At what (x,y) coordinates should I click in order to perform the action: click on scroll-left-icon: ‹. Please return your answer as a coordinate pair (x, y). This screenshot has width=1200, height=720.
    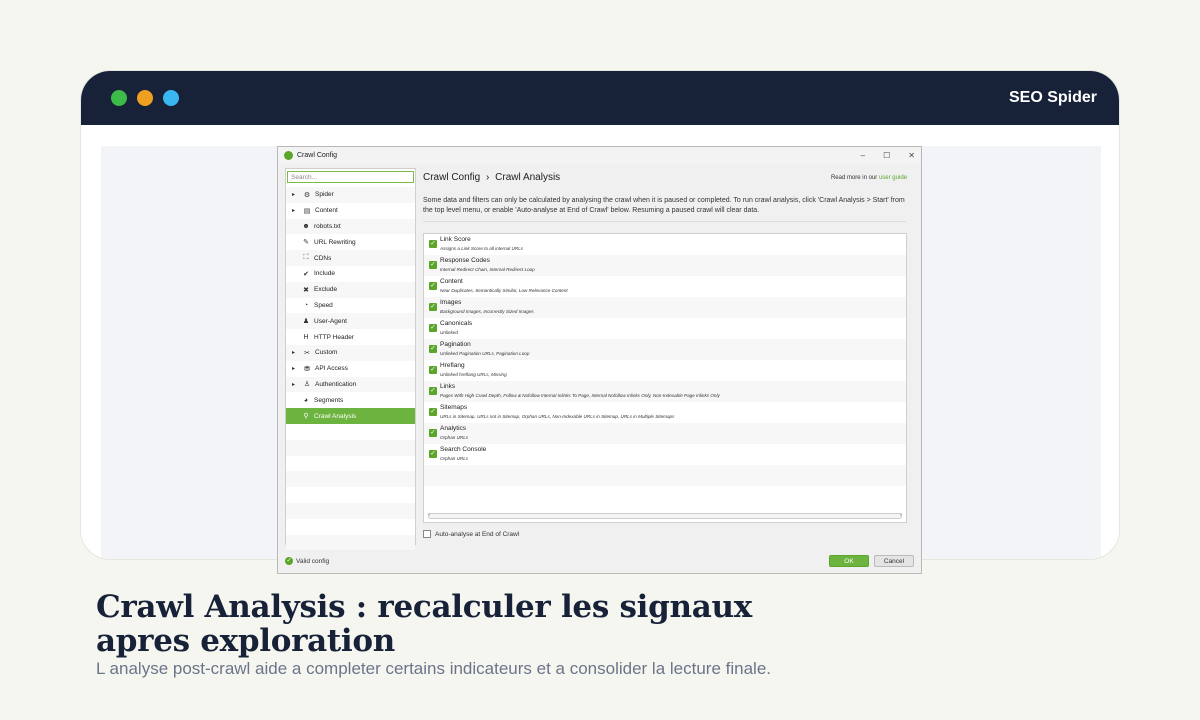
    Looking at the image, I should click on (429, 515).